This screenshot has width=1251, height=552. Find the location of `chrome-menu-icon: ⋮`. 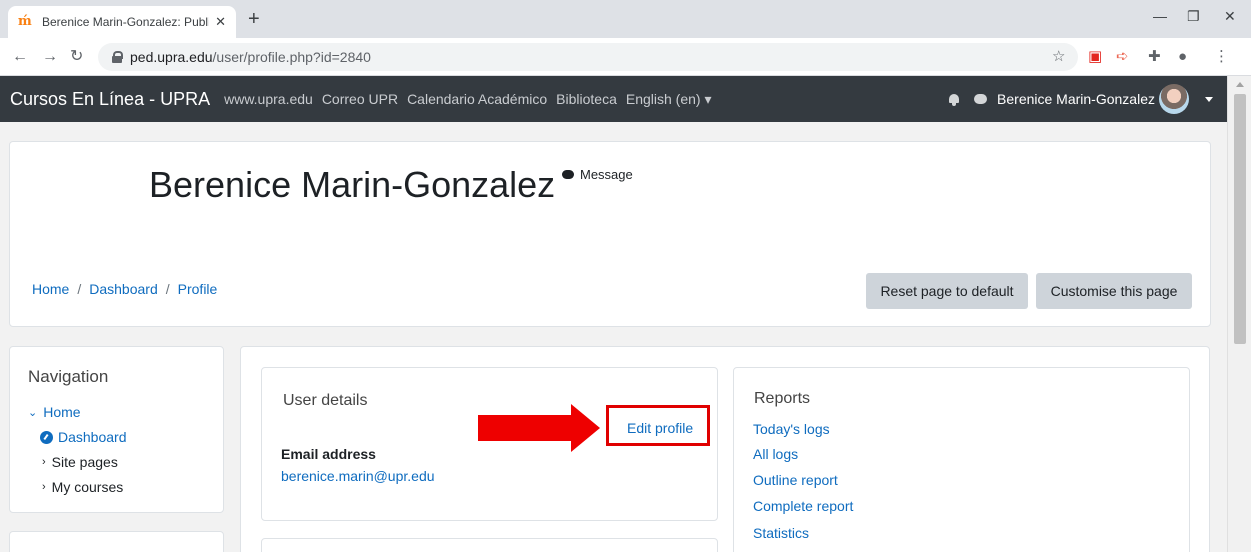

chrome-menu-icon: ⋮ is located at coordinates (1221, 57).